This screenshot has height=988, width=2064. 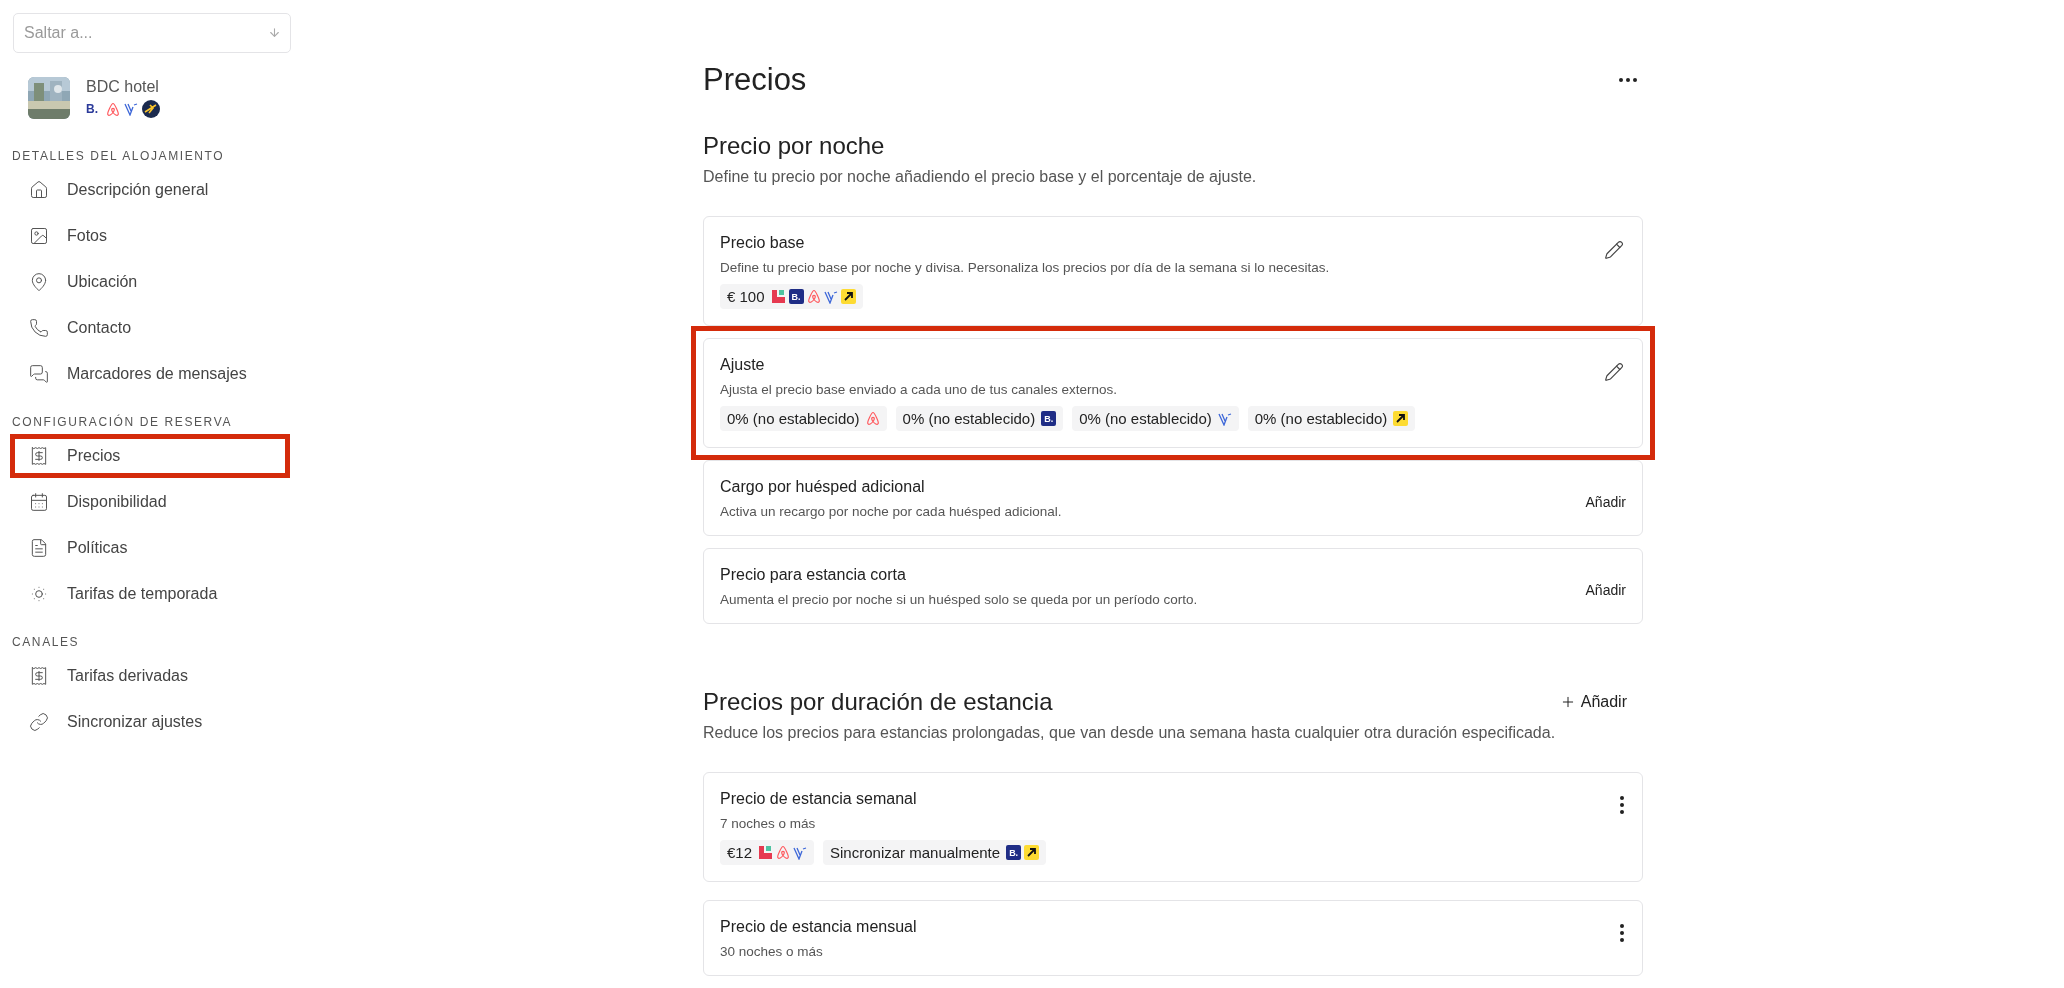 I want to click on page-title: Precios, so click(x=755, y=80).